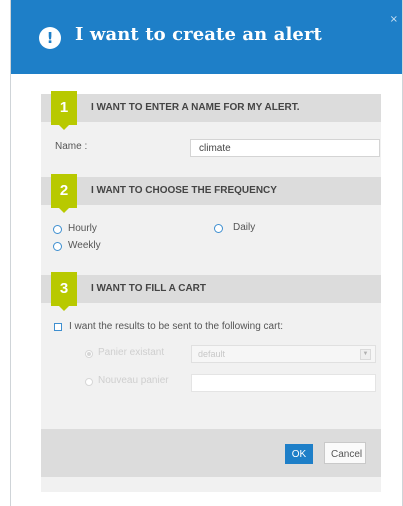  Describe the element at coordinates (89, 382) in the screenshot. I see `new-cart-radio` at that location.